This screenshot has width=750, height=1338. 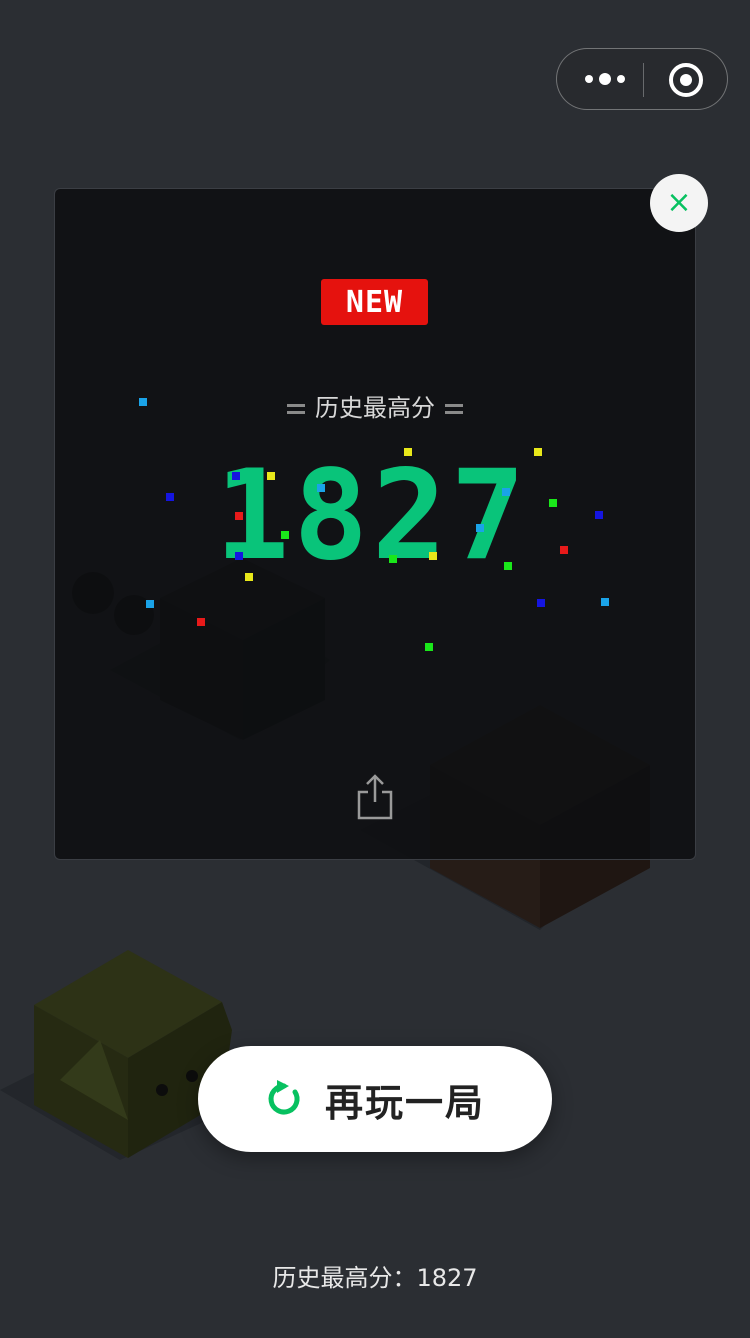 What do you see at coordinates (375, 797) in the screenshot?
I see `share-icon` at bounding box center [375, 797].